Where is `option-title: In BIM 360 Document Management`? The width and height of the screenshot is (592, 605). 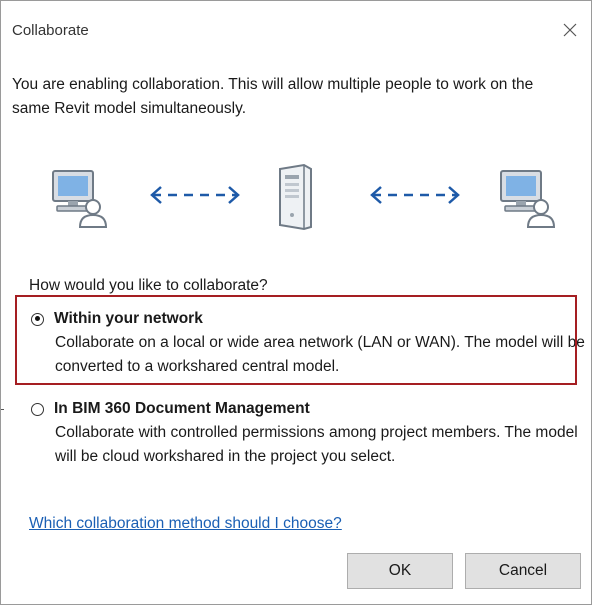
option-title: In BIM 360 Document Management is located at coordinates (182, 408).